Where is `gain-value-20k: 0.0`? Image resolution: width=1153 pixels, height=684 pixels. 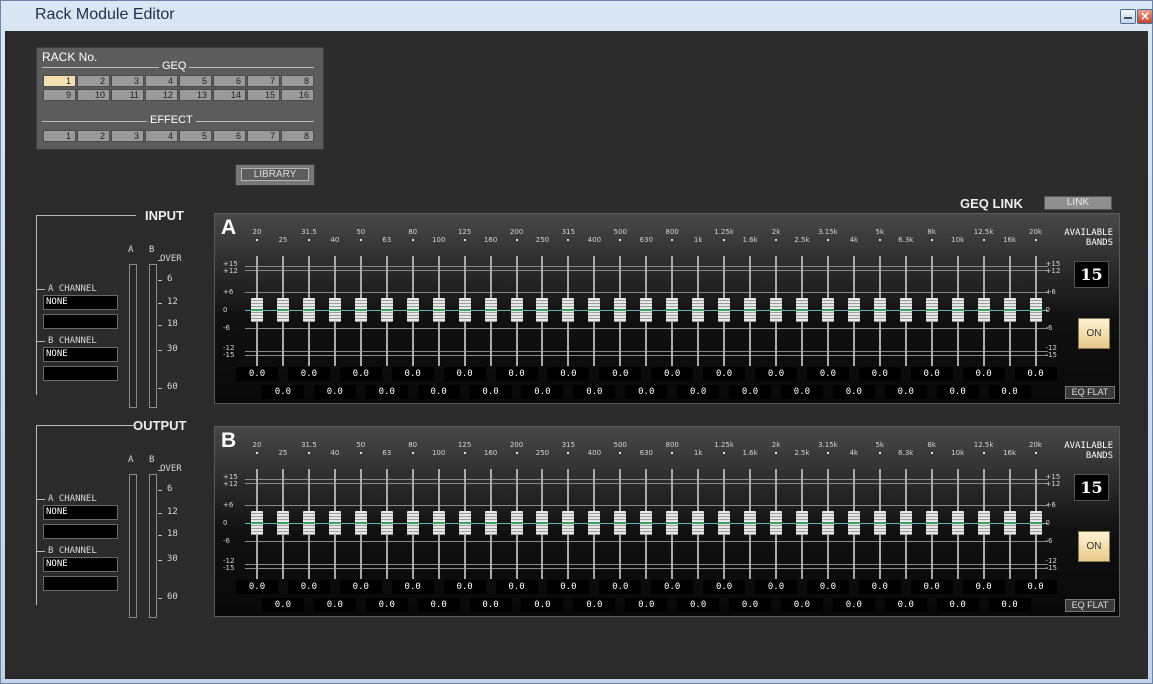
gain-value-20k: 0.0 is located at coordinates (1035, 587).